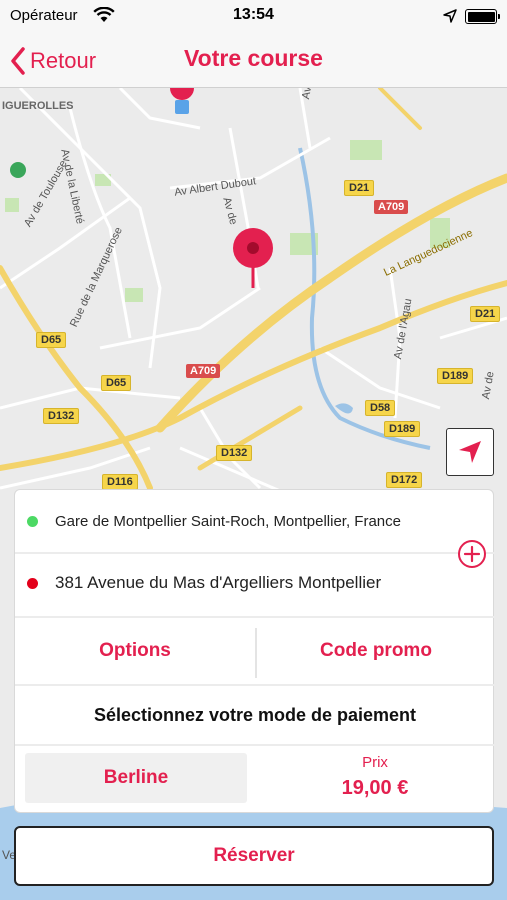 Image resolution: width=507 pixels, height=900 pixels. I want to click on destination-pin-icon, so click(253, 258).